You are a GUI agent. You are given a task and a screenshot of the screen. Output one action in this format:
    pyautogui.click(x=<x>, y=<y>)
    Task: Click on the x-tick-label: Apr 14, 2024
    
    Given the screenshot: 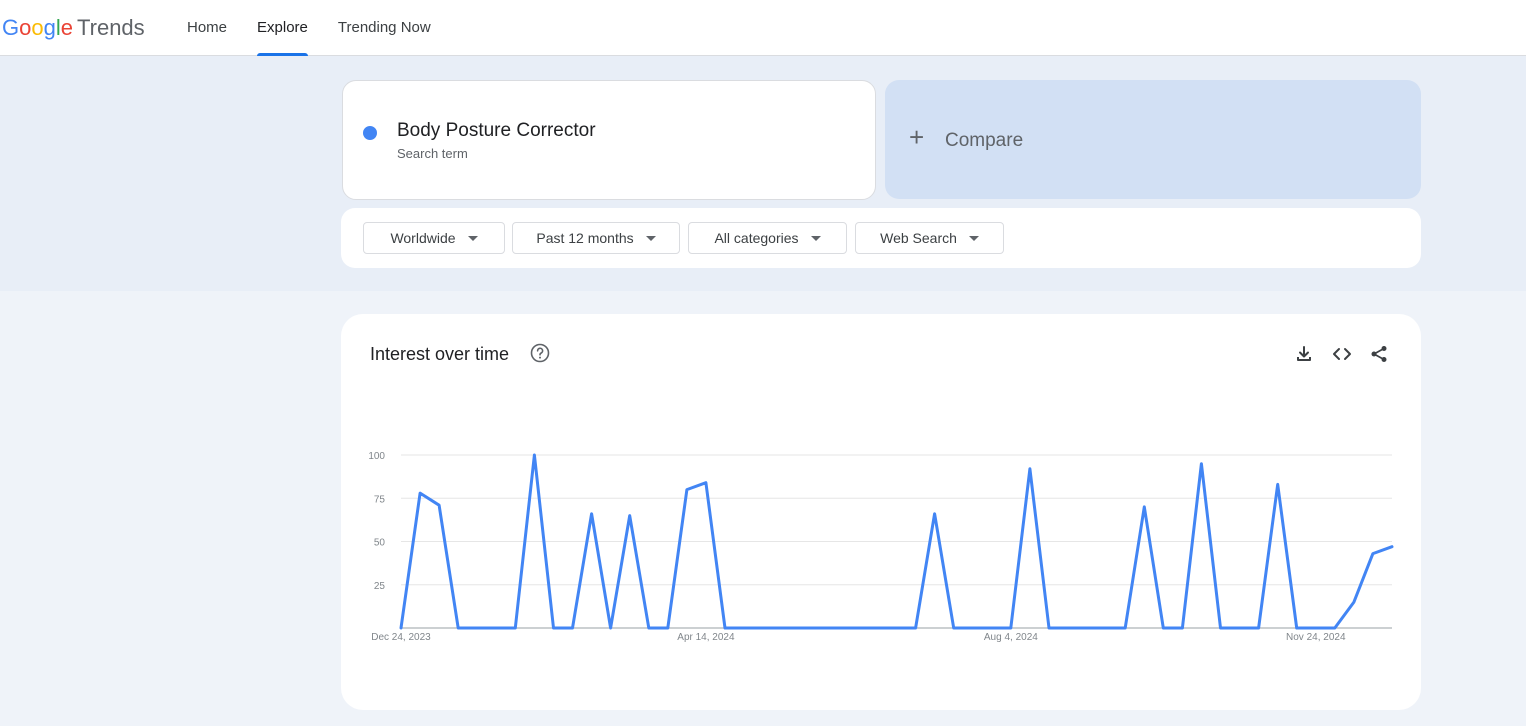 What is the action you would take?
    pyautogui.click(x=706, y=637)
    